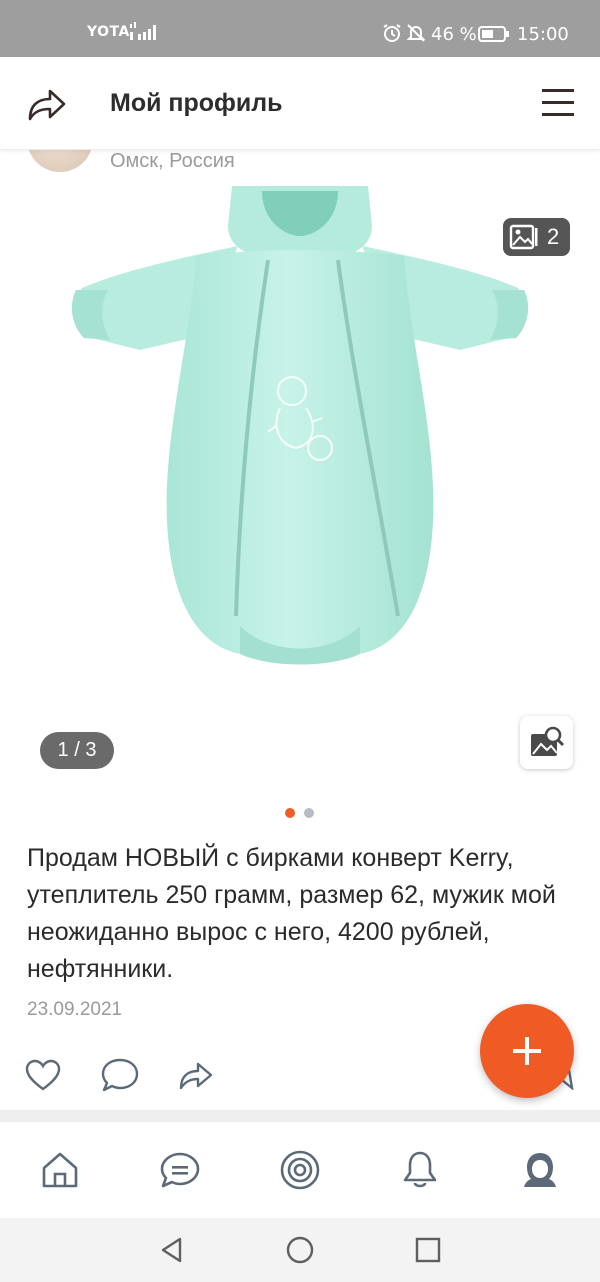 Image resolution: width=600 pixels, height=1282 pixels. I want to click on share-button, so click(46, 105).